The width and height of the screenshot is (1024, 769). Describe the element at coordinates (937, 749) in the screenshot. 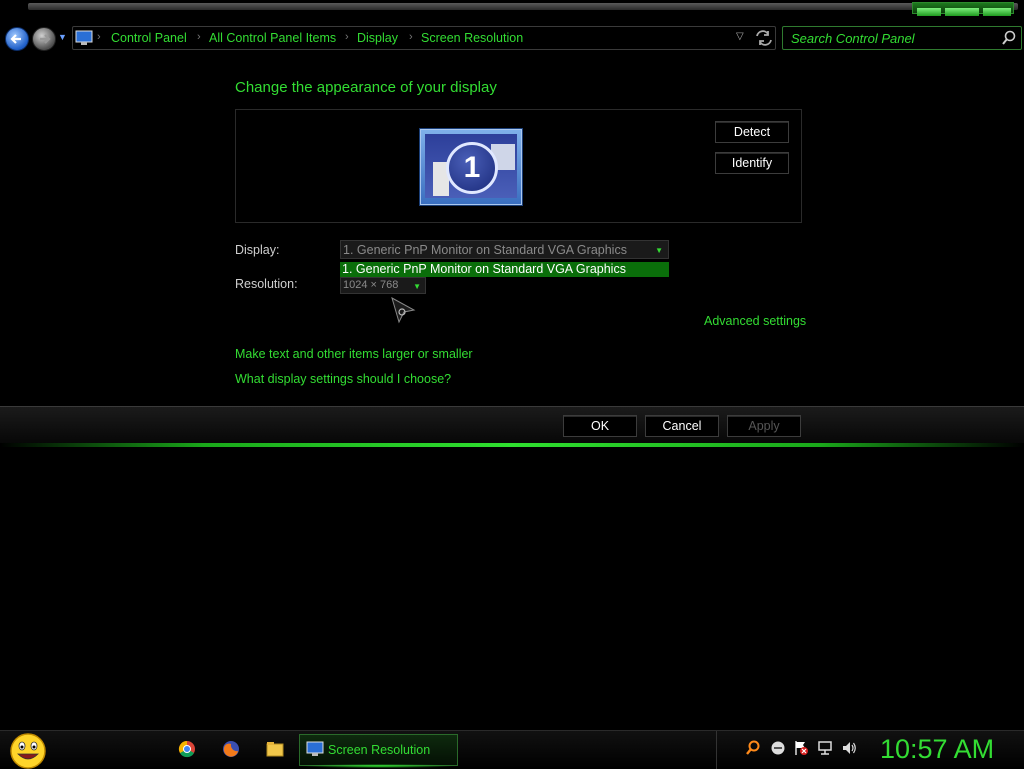

I see `clock: 10:57 AM` at that location.